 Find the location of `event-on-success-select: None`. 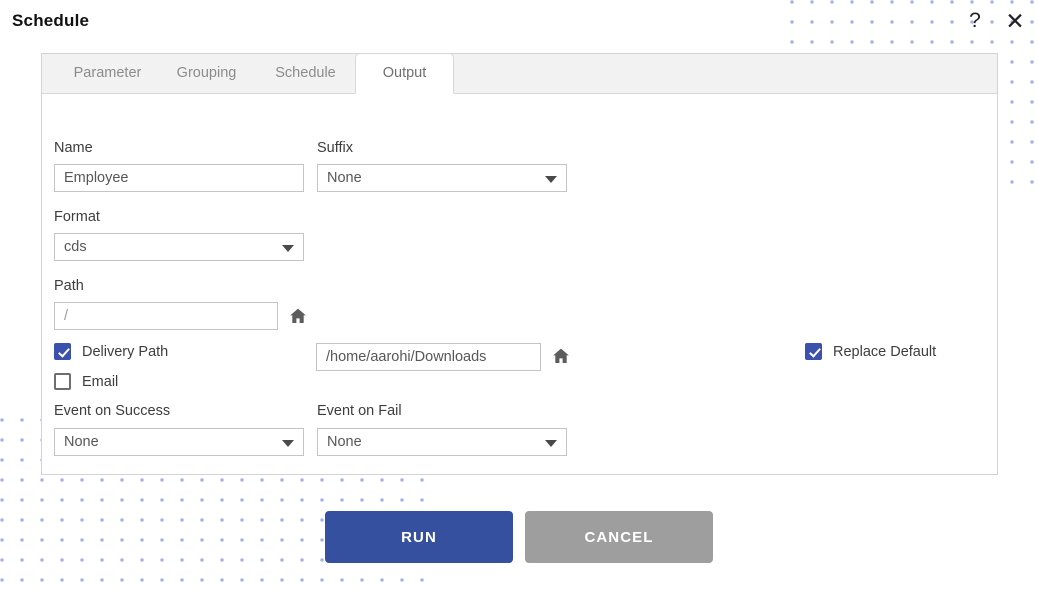

event-on-success-select: None is located at coordinates (179, 442).